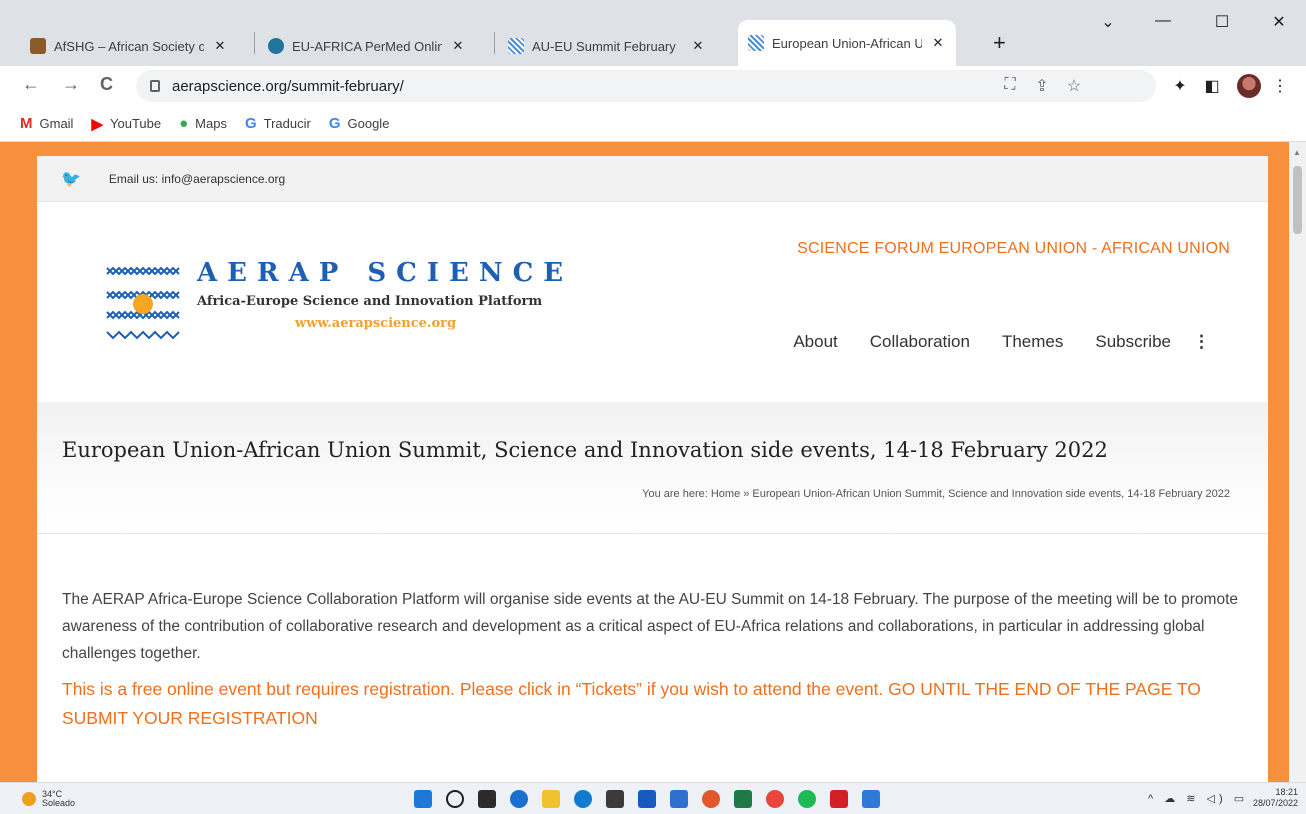  What do you see at coordinates (583, 799) in the screenshot?
I see `edge-icon` at bounding box center [583, 799].